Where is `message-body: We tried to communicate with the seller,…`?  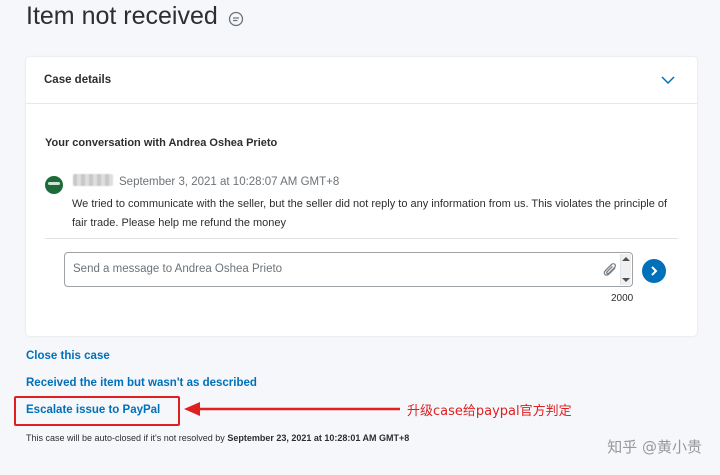 message-body: We tried to communicate with the seller,… is located at coordinates (370, 213).